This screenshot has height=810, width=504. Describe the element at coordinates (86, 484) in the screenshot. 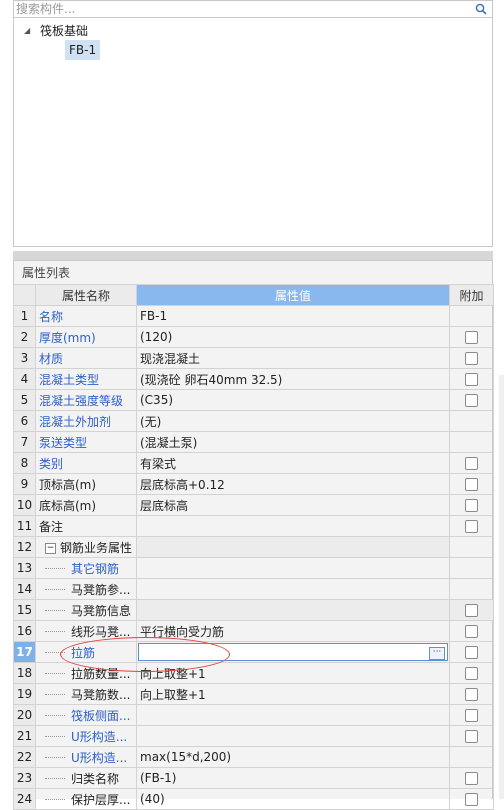

I see `property-name-cell: 顶标高(m)` at that location.